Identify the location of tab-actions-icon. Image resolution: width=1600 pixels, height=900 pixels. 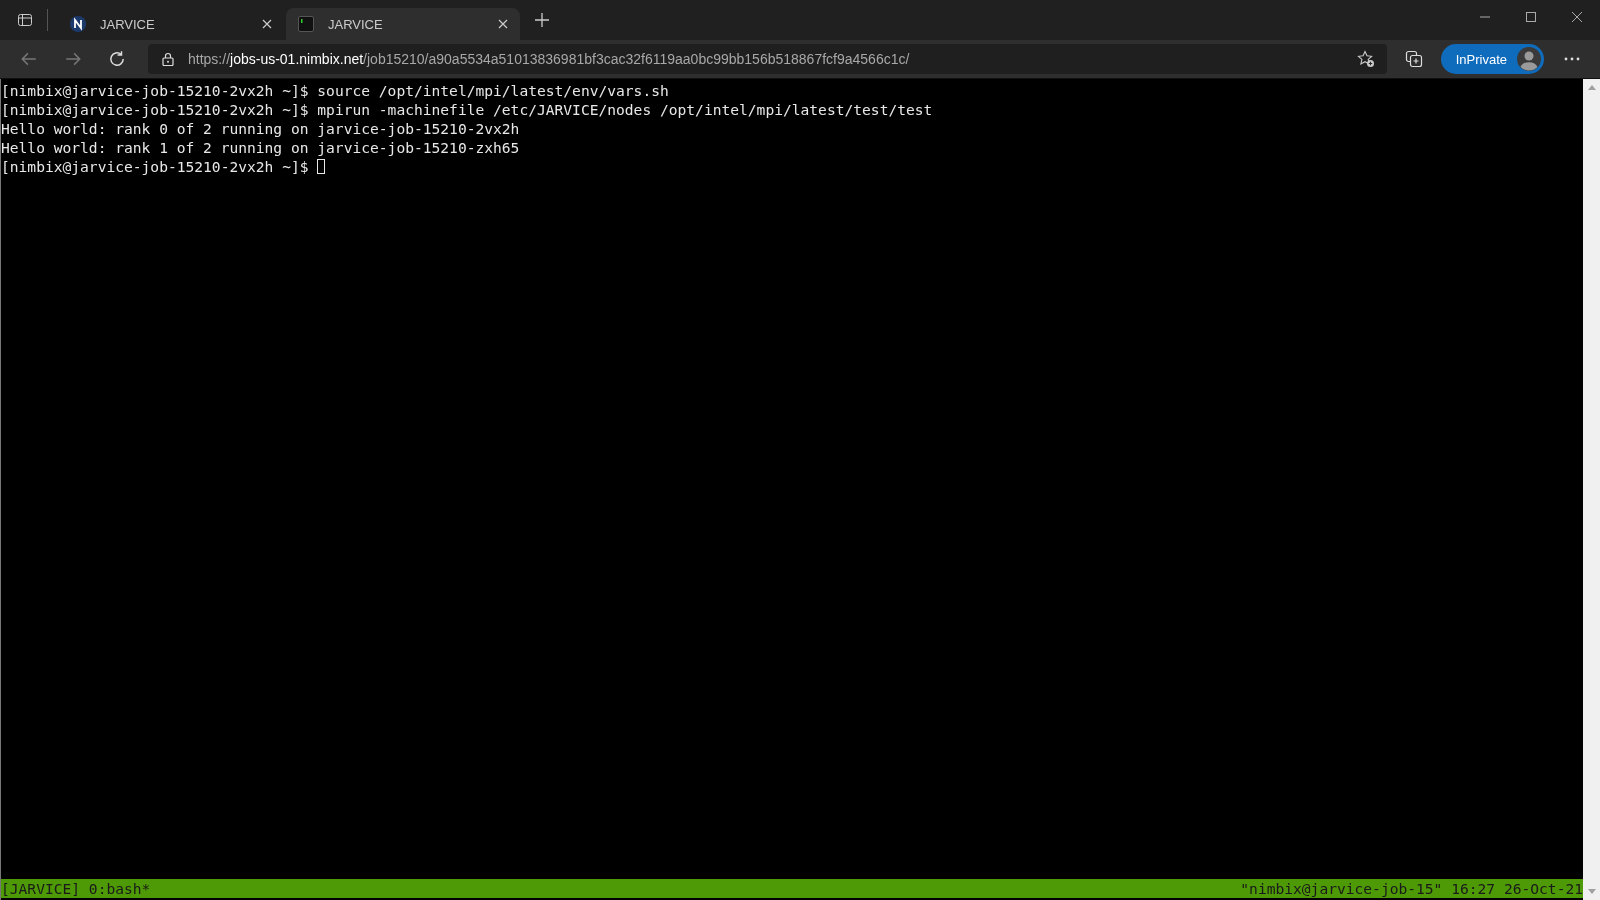
(25, 20).